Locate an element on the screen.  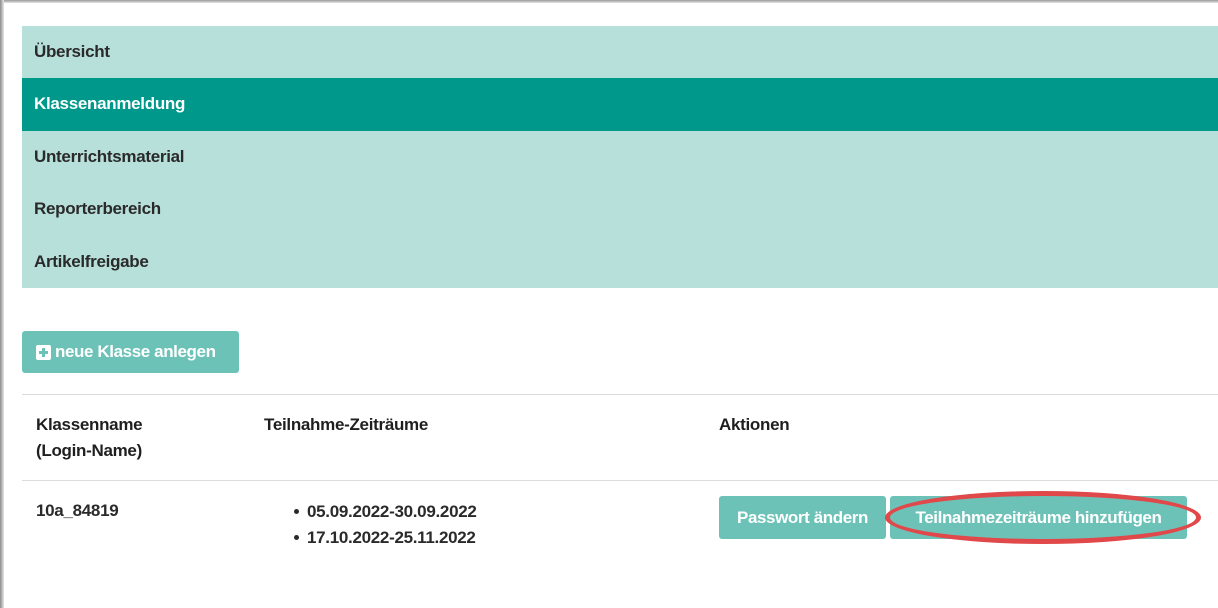
table-top-divider is located at coordinates (620, 394).